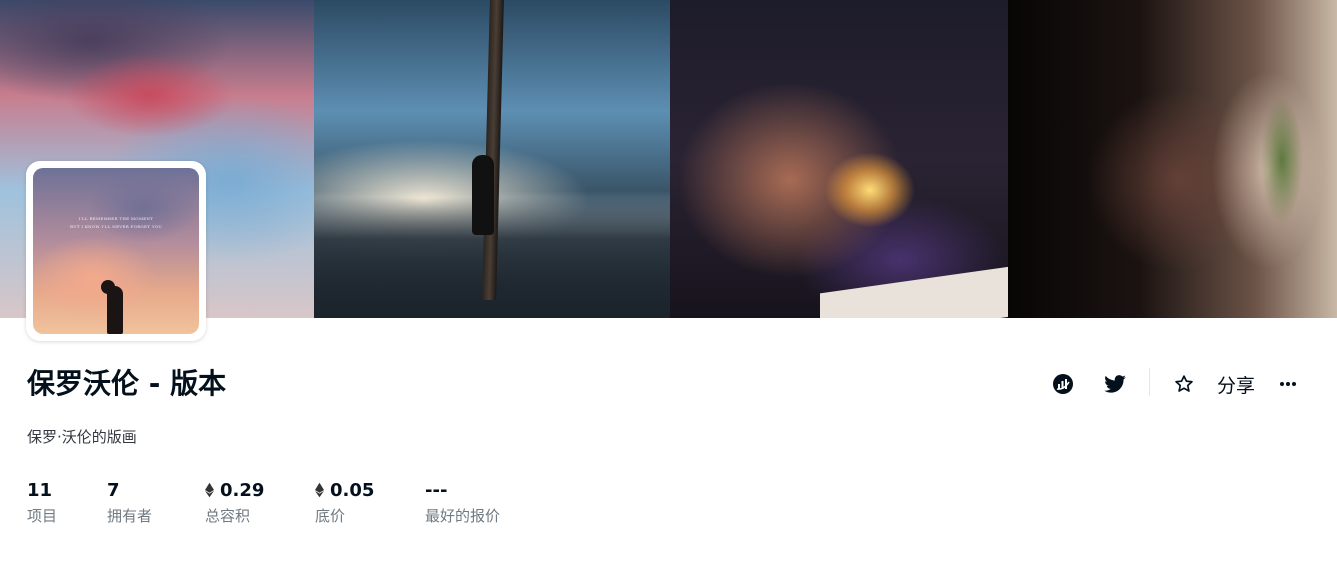 The width and height of the screenshot is (1337, 566). Describe the element at coordinates (344, 502) in the screenshot. I see `stat-floor-price: 0.05 底价` at that location.